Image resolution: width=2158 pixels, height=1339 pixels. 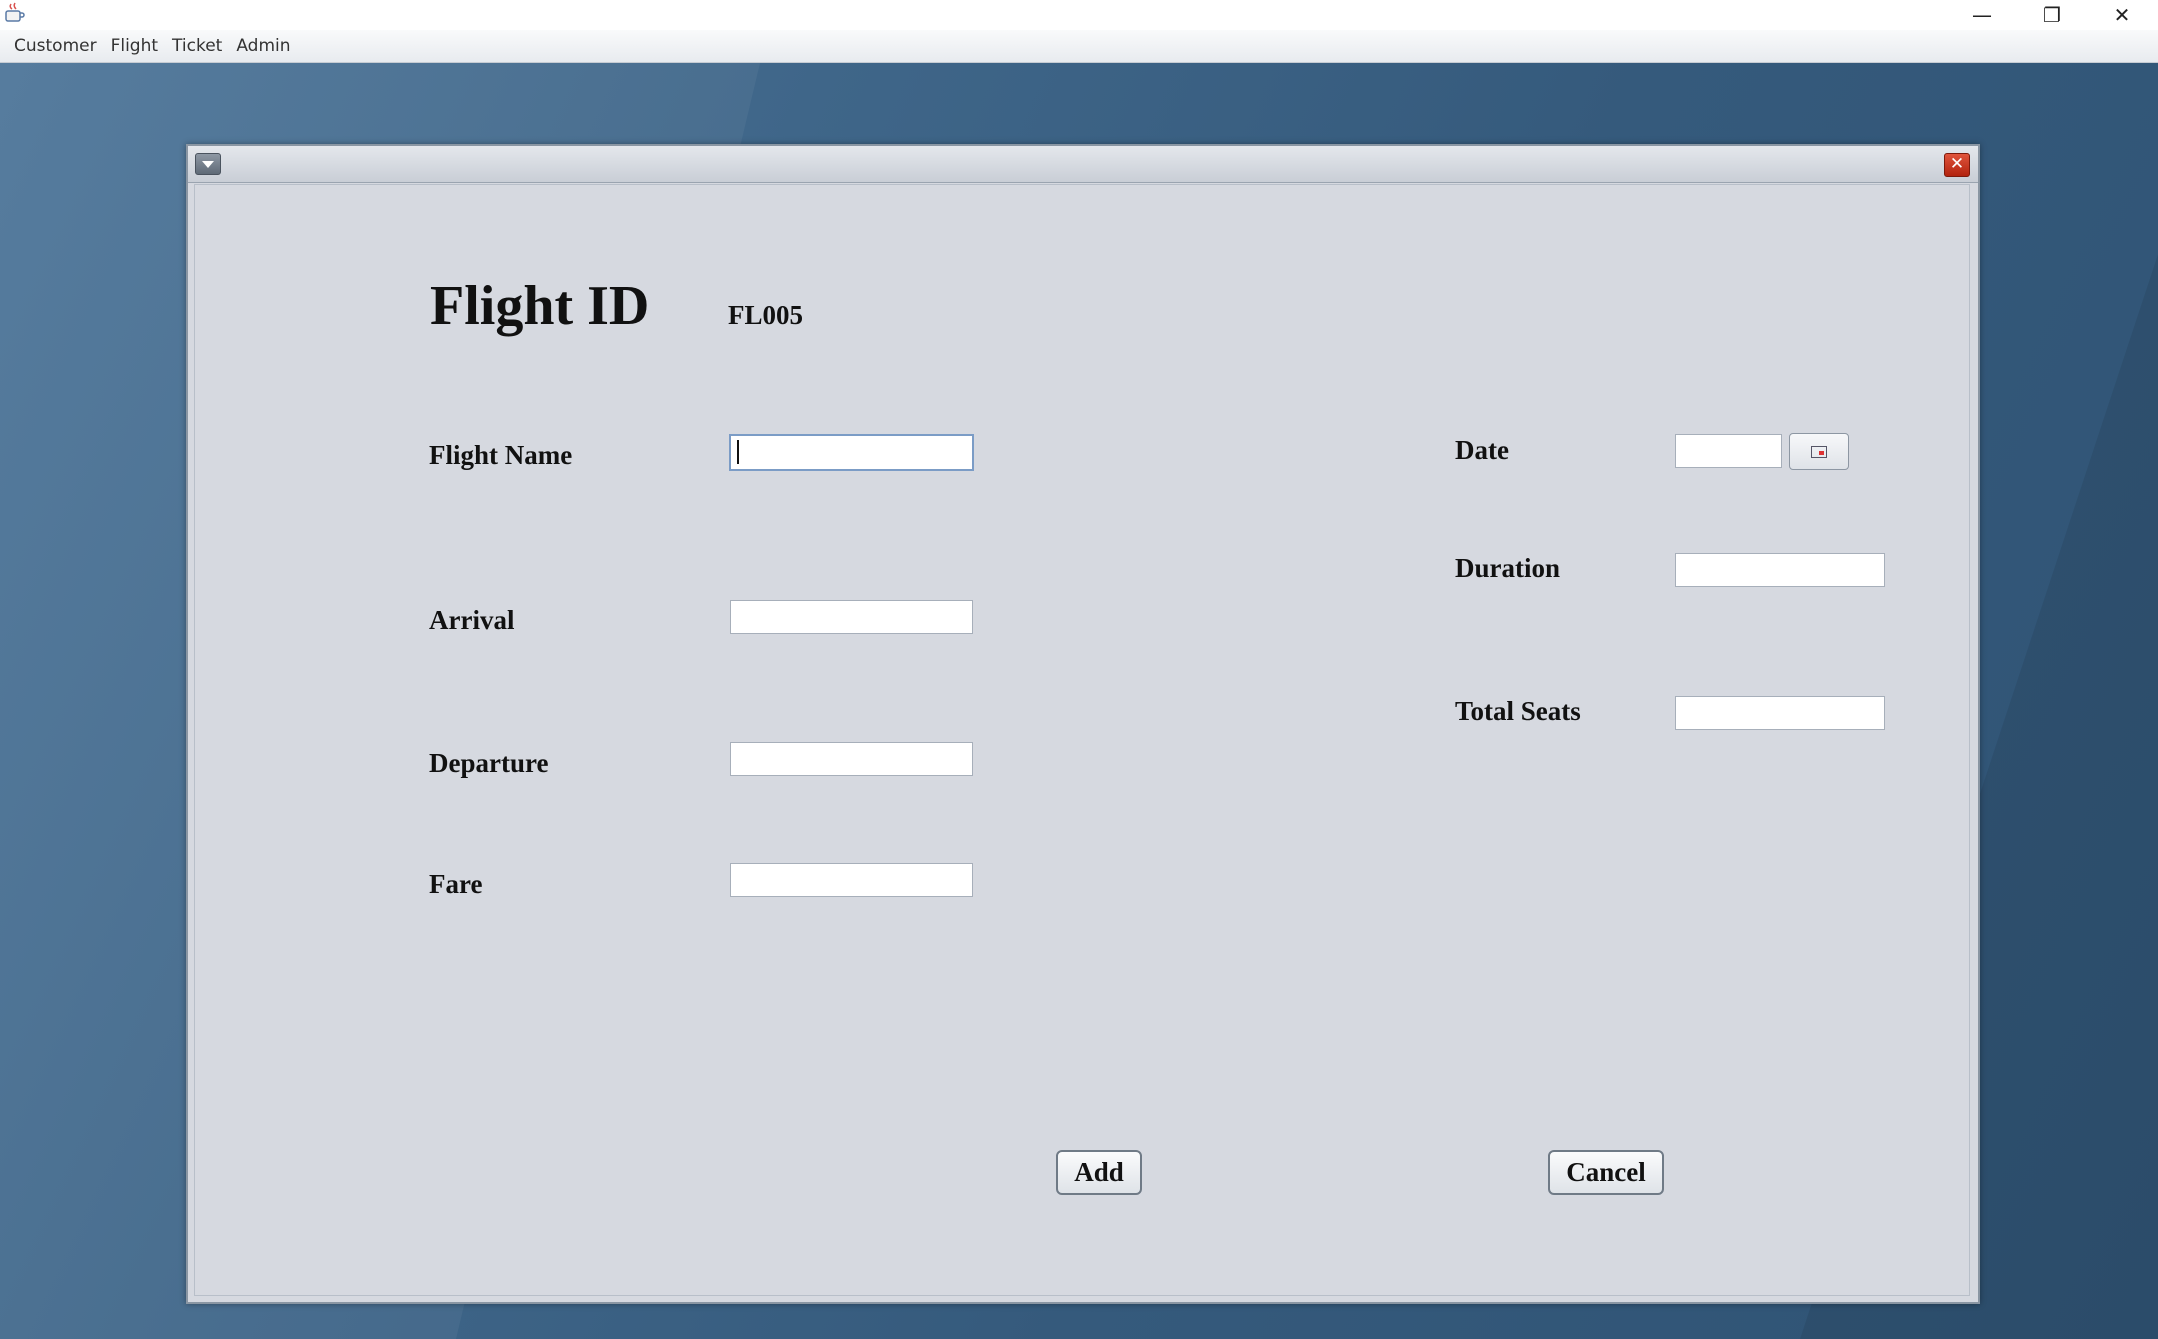 What do you see at coordinates (134, 46) in the screenshot?
I see `menu-flight: Flight` at bounding box center [134, 46].